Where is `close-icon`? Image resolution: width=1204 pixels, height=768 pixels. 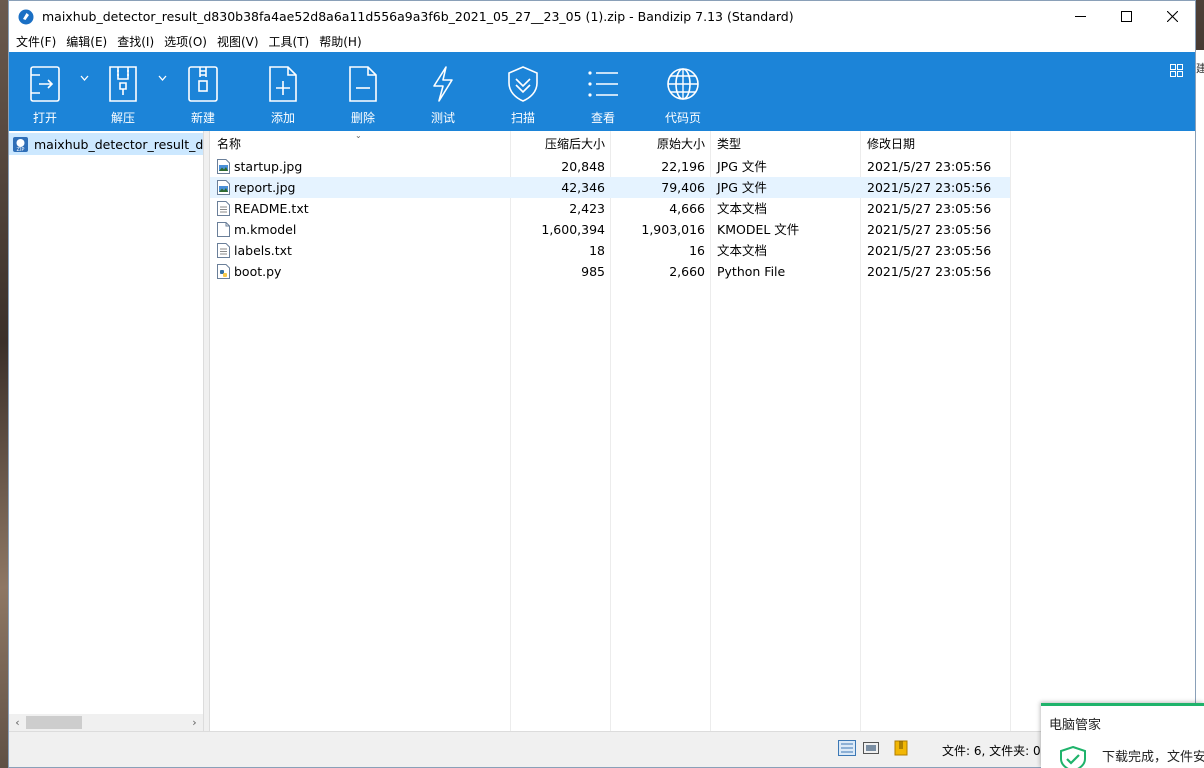 close-icon is located at coordinates (1172, 16).